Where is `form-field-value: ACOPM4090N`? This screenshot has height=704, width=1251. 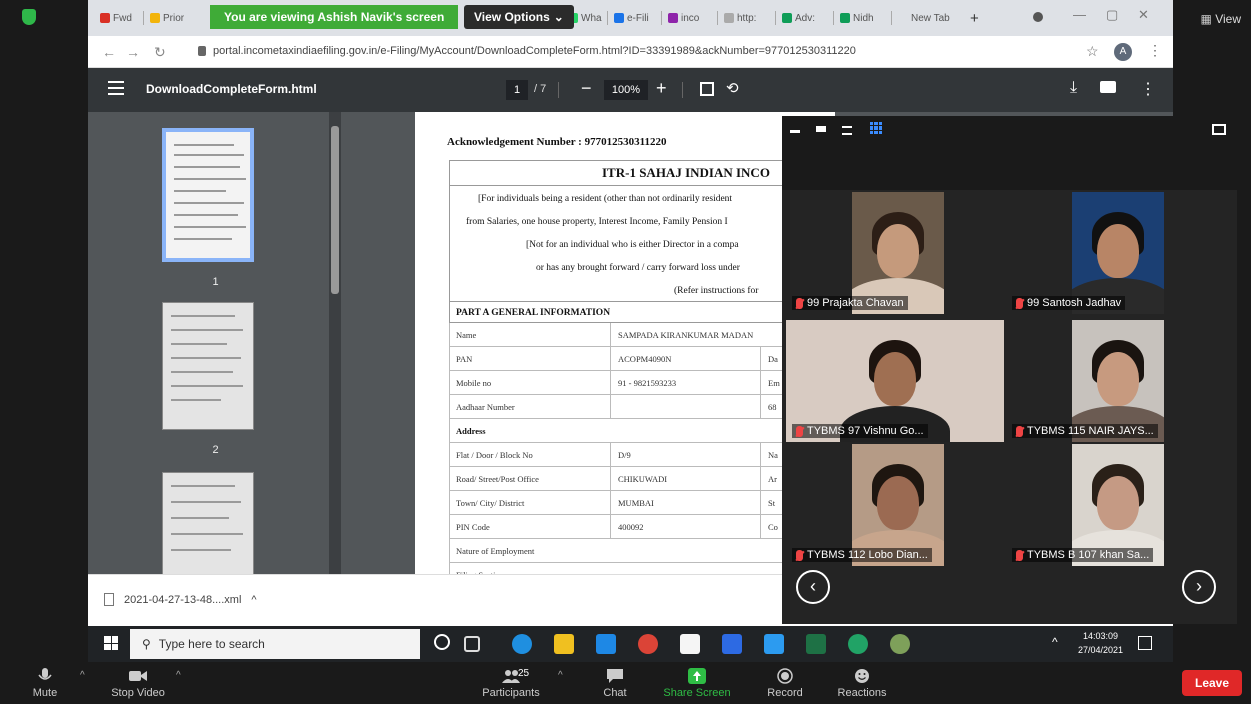 form-field-value: ACOPM4090N is located at coordinates (645, 359).